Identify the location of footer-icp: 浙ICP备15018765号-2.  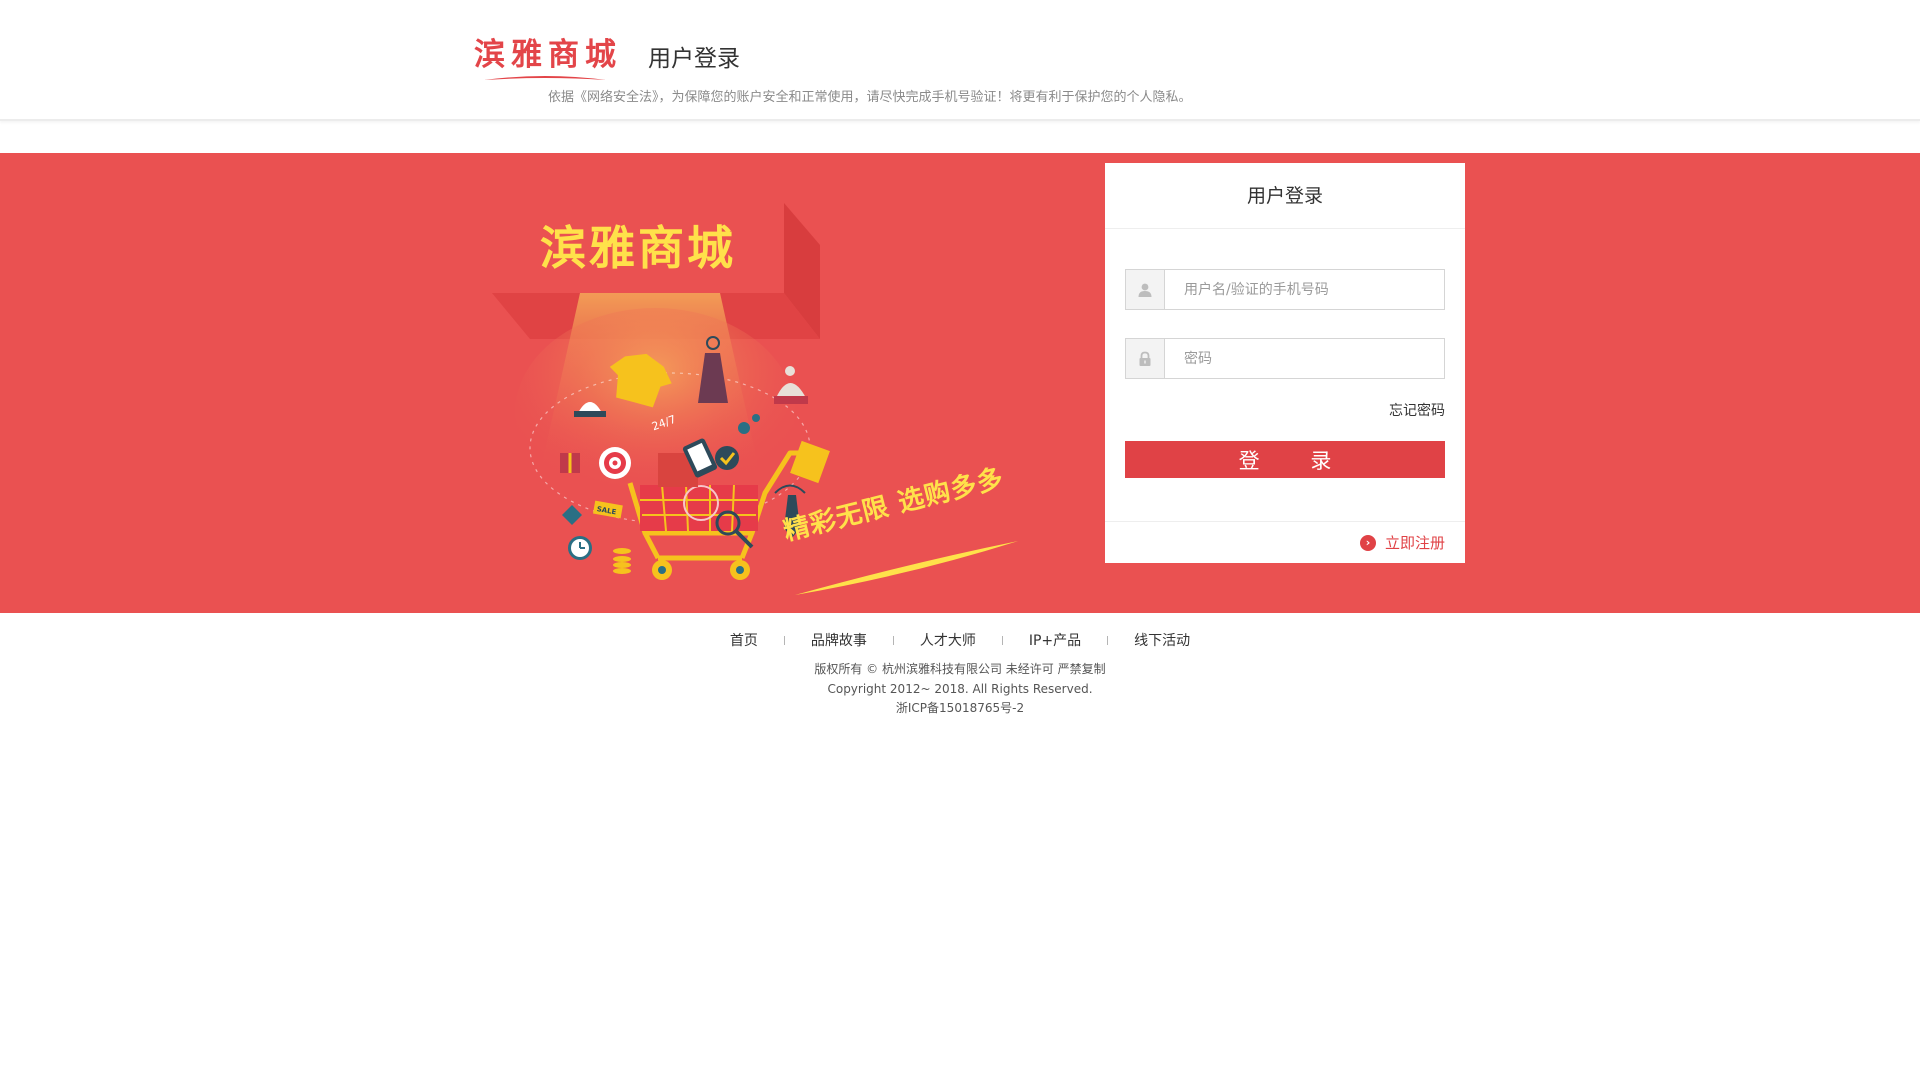
(960, 708).